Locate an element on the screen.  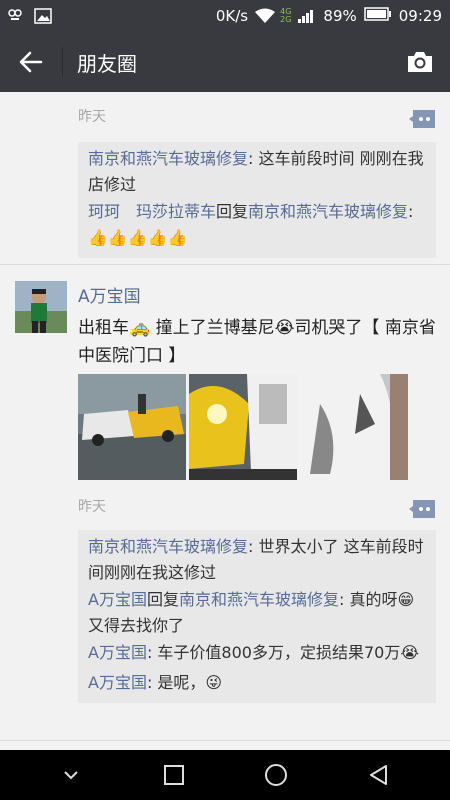
triangle-back-icon is located at coordinates (378, 775).